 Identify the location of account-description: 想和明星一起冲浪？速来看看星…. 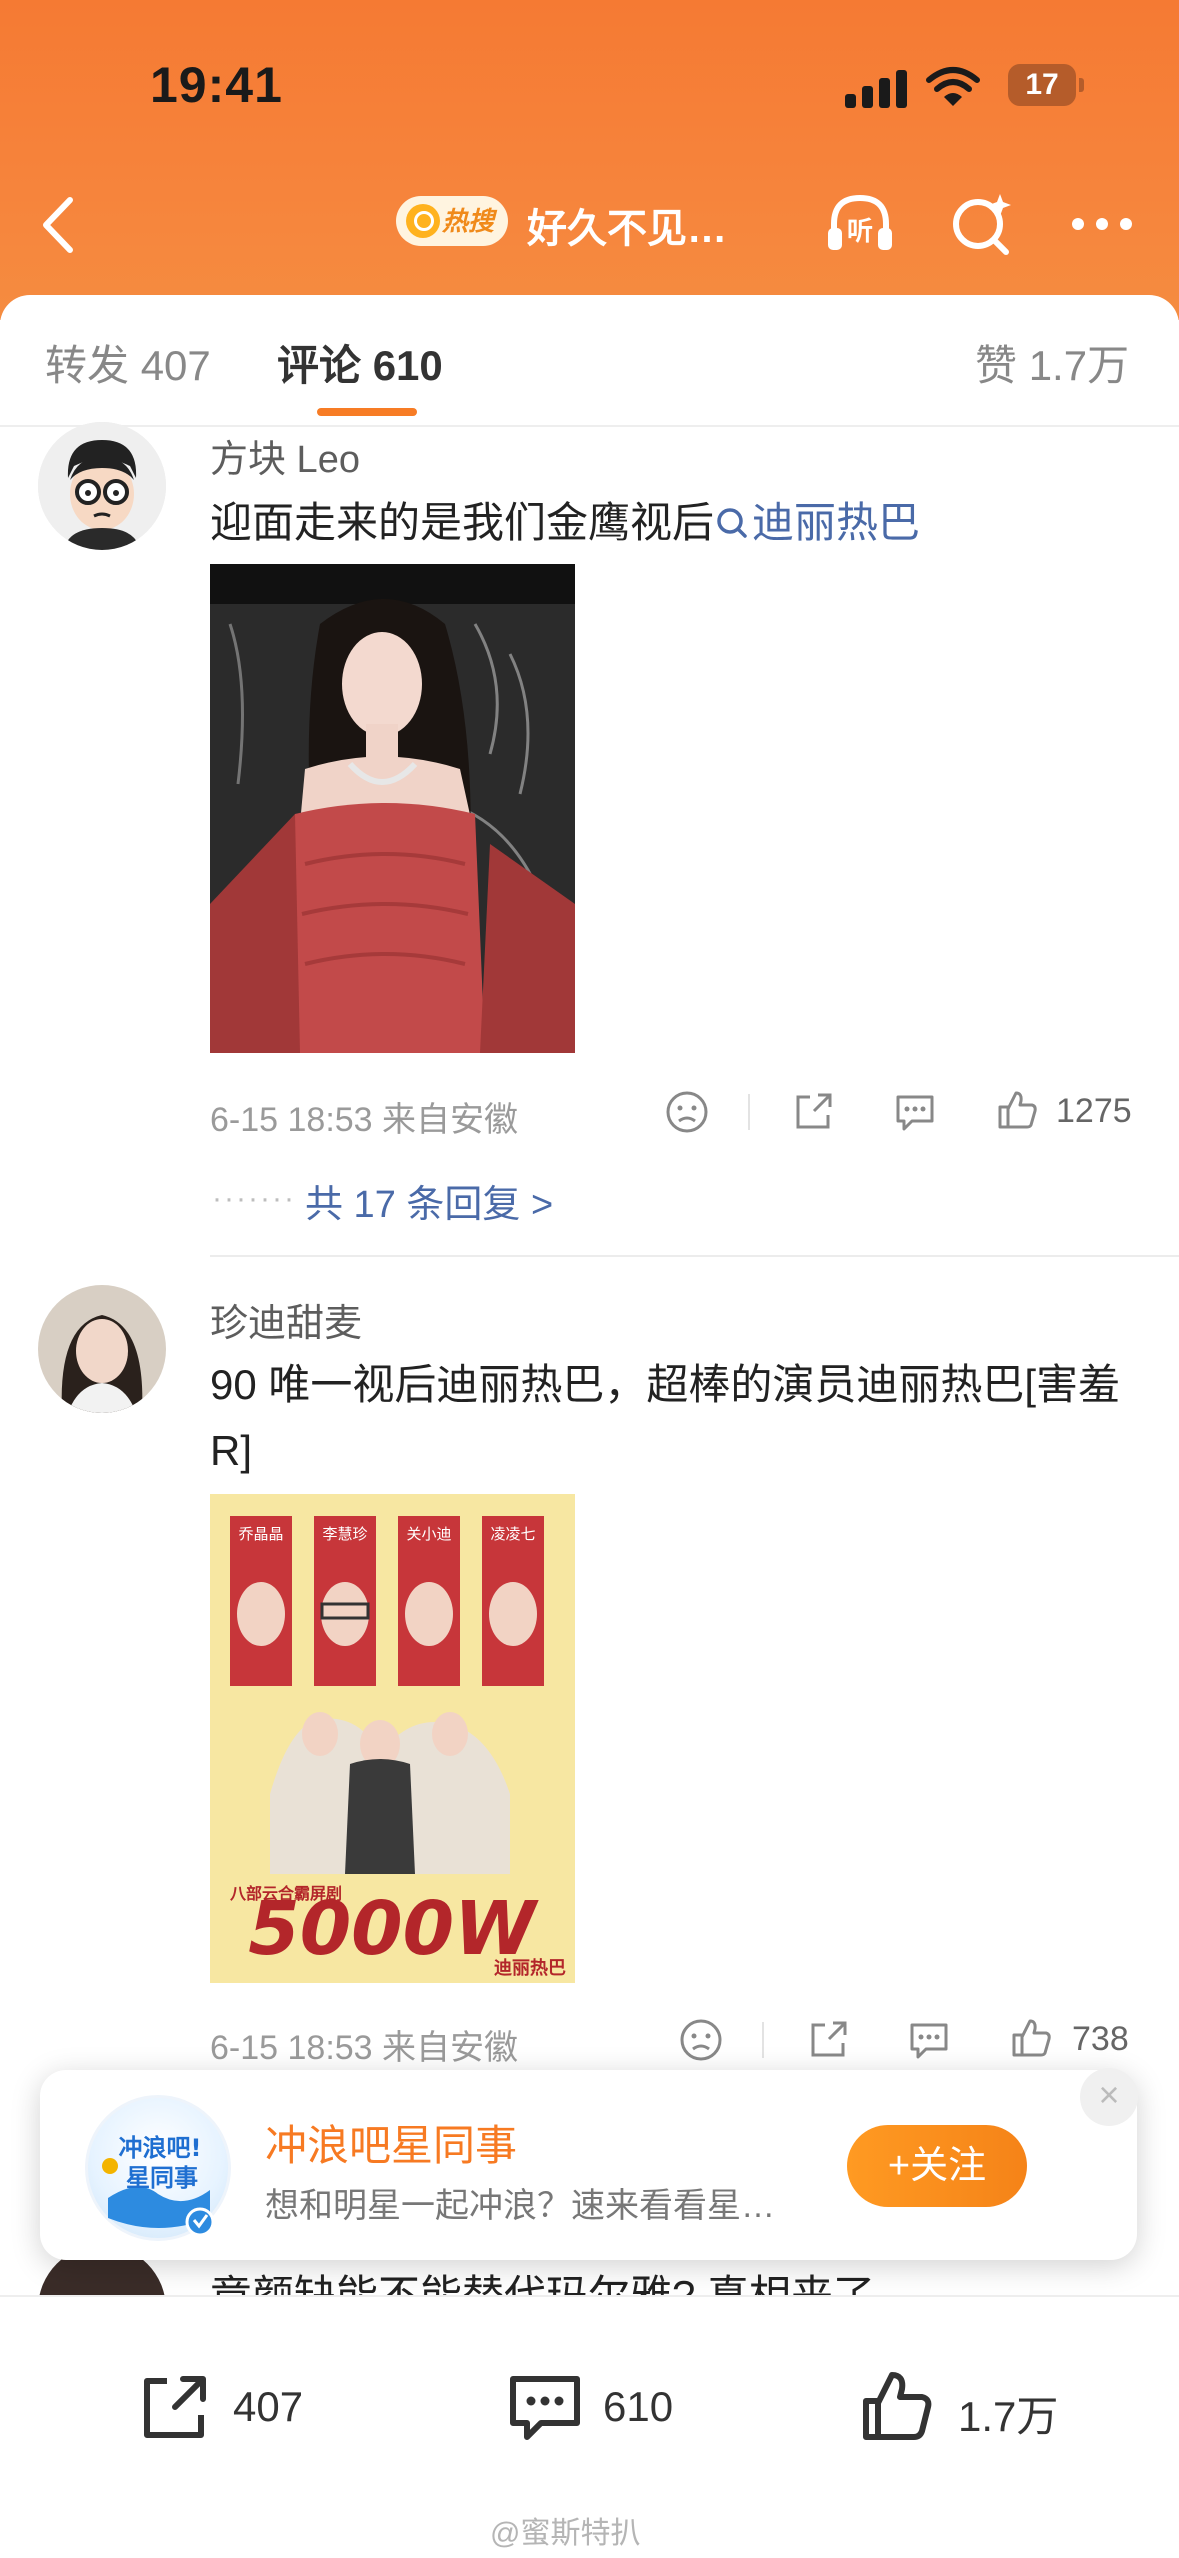
(520, 2206).